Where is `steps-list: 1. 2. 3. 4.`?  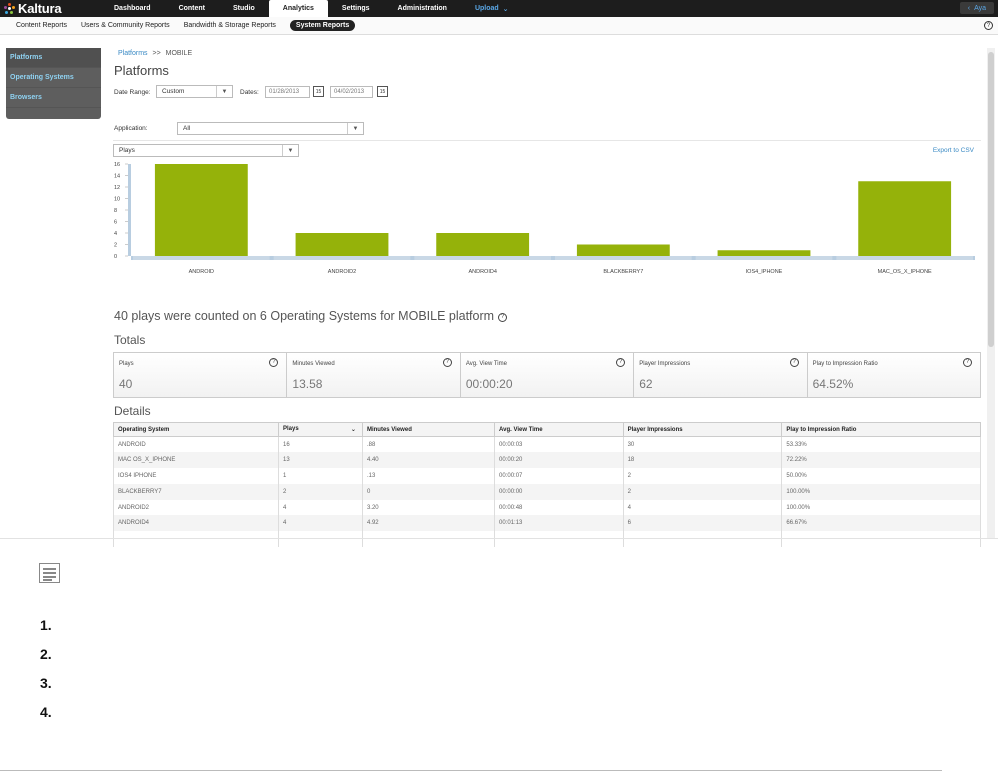
steps-list: 1. 2. 3. 4. is located at coordinates (46, 675).